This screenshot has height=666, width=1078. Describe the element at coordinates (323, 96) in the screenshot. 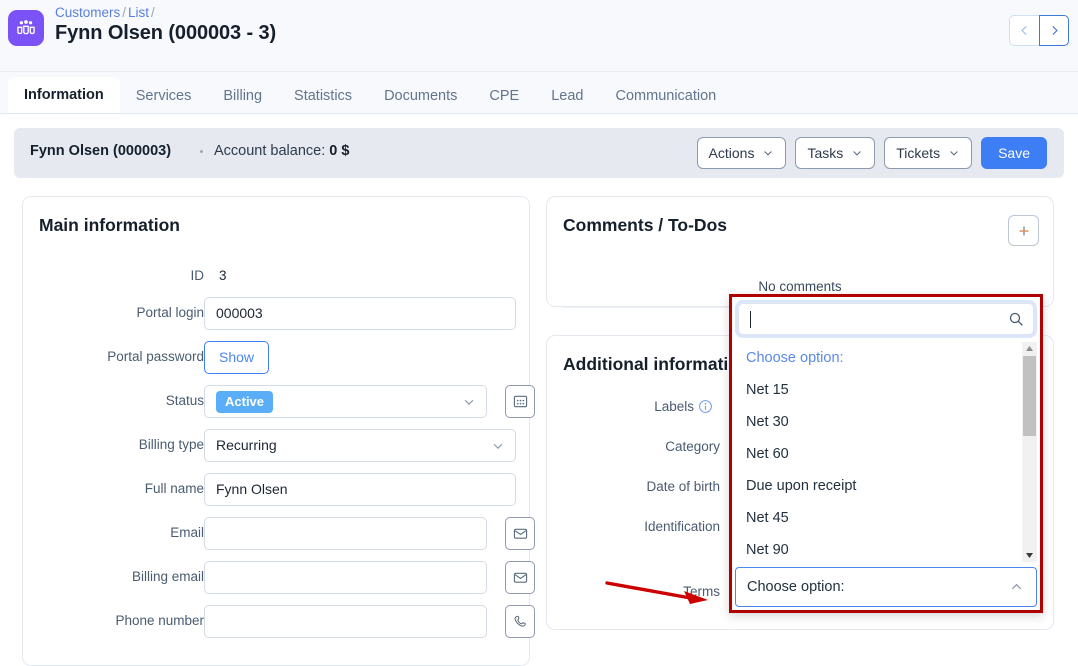

I see `tab-statistics: Statistics` at that location.